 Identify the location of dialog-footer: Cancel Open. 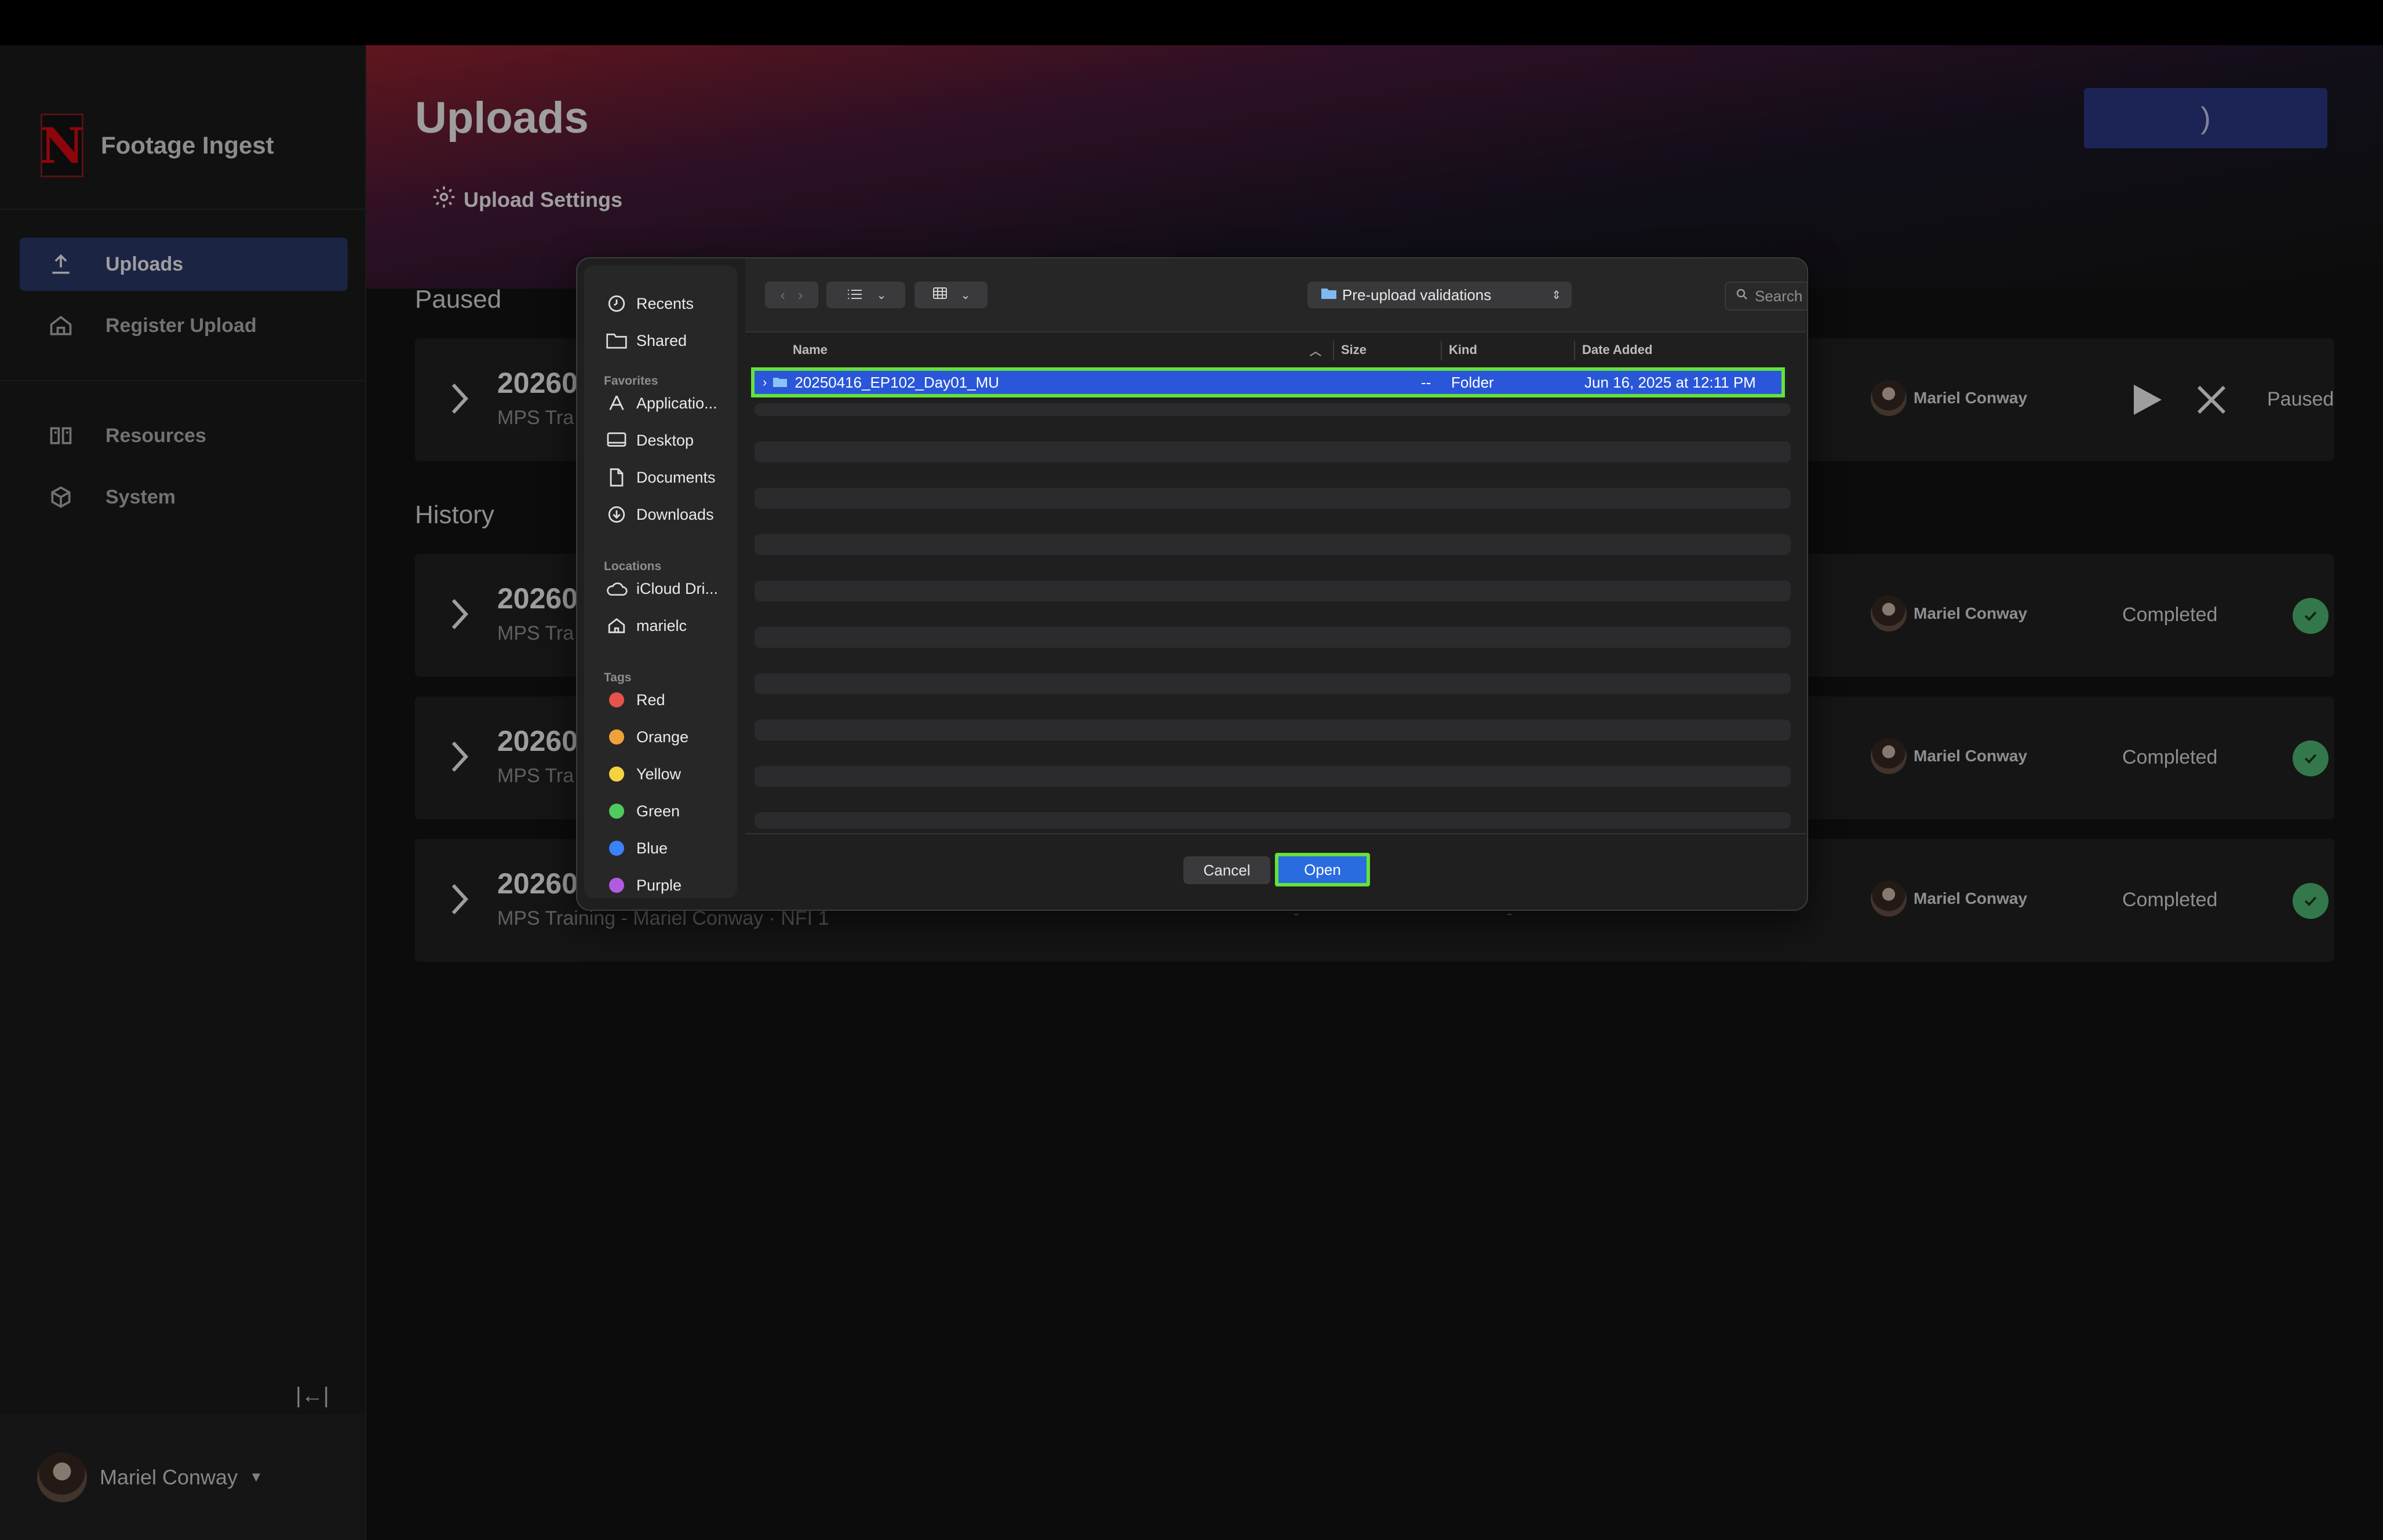
(1276, 872).